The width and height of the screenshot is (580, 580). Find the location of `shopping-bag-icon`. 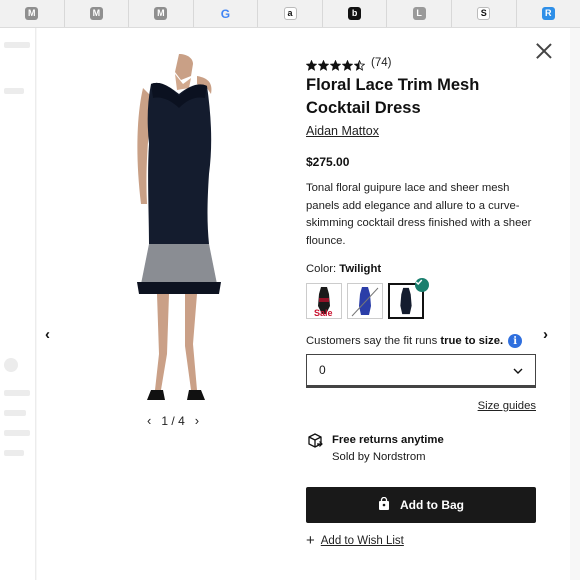

shopping-bag-icon is located at coordinates (384, 505).